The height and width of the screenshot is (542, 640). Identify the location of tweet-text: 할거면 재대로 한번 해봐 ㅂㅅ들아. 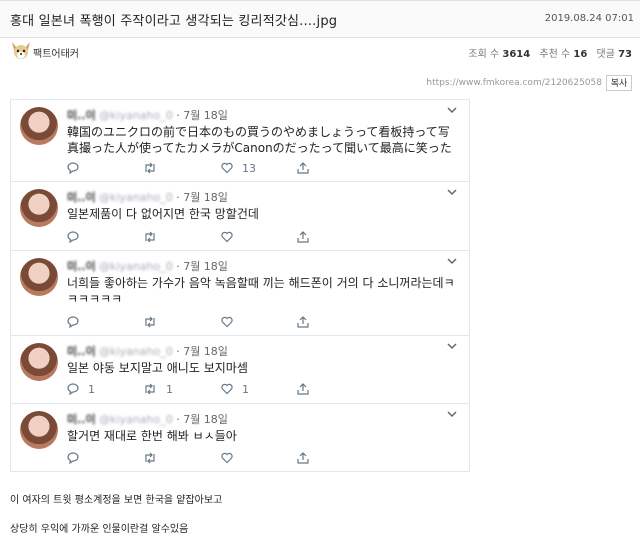
(152, 436).